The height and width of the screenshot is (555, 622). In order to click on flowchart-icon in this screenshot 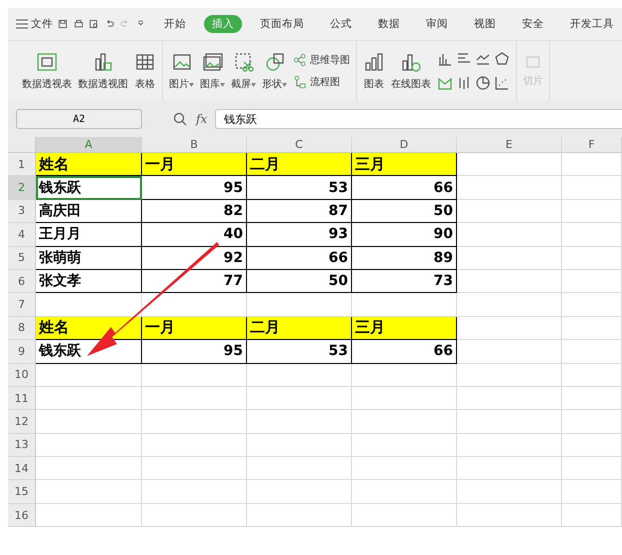, I will do `click(300, 82)`.